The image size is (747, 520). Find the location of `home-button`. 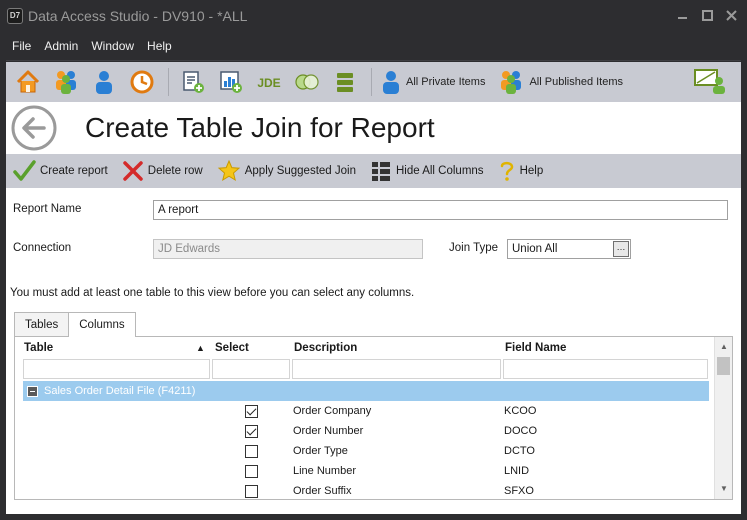

home-button is located at coordinates (28, 82).